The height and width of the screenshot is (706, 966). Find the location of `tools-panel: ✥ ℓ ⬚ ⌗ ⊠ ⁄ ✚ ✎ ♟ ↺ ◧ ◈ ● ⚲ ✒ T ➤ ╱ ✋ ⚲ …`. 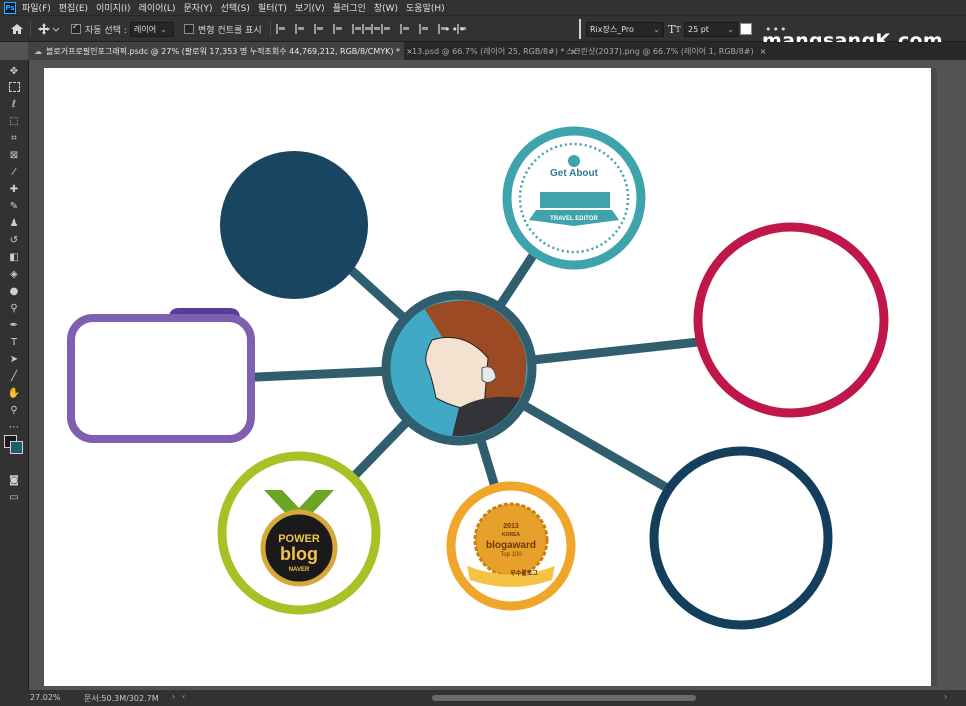

tools-panel: ✥ ℓ ⬚ ⌗ ⊠ ⁄ ✚ ✎ ♟ ↺ ◧ ◈ ● ⚲ ✒ T ➤ ╱ ✋ ⚲ … is located at coordinates (14, 375).